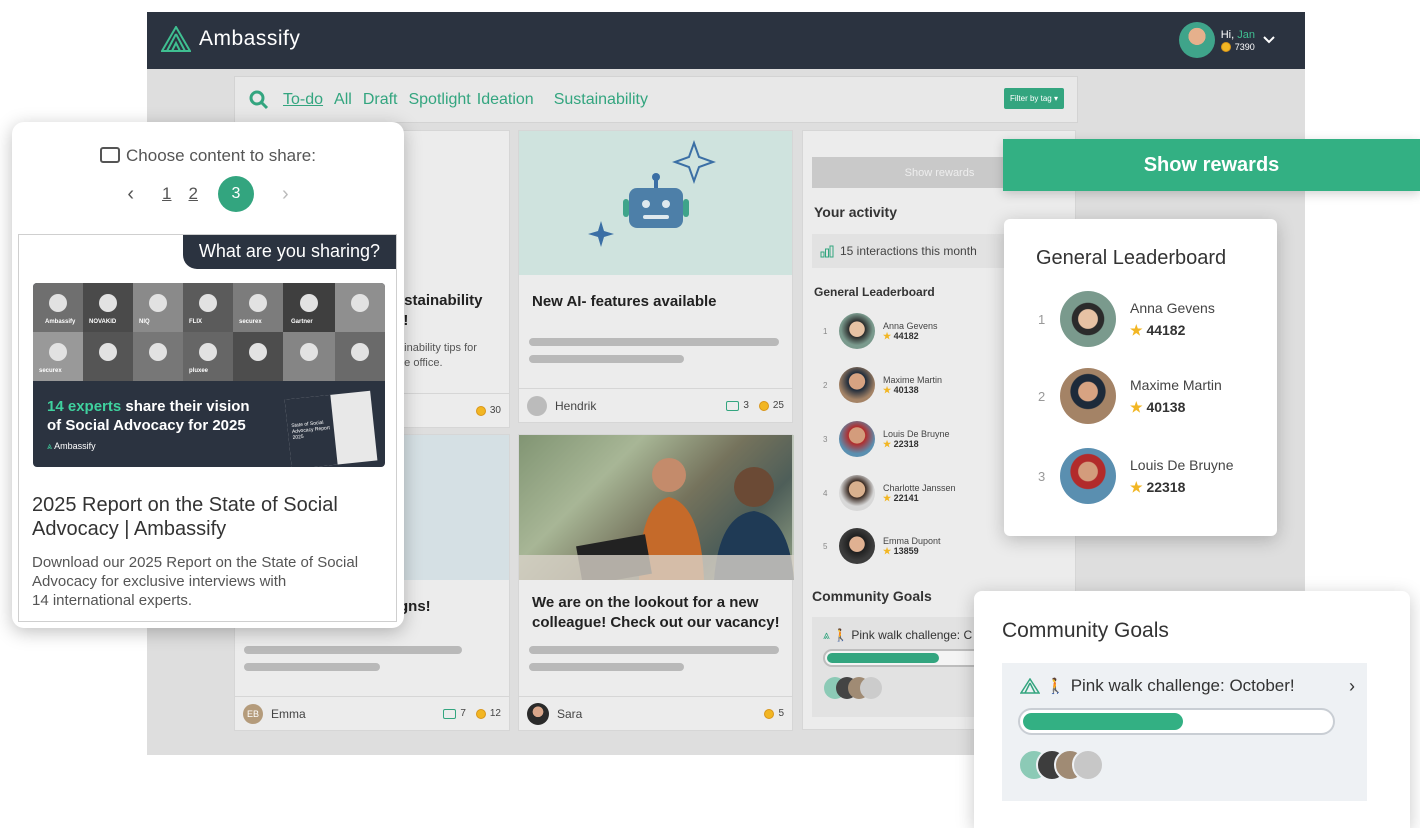  Describe the element at coordinates (193, 194) in the screenshot. I see `page-2: 2` at that location.